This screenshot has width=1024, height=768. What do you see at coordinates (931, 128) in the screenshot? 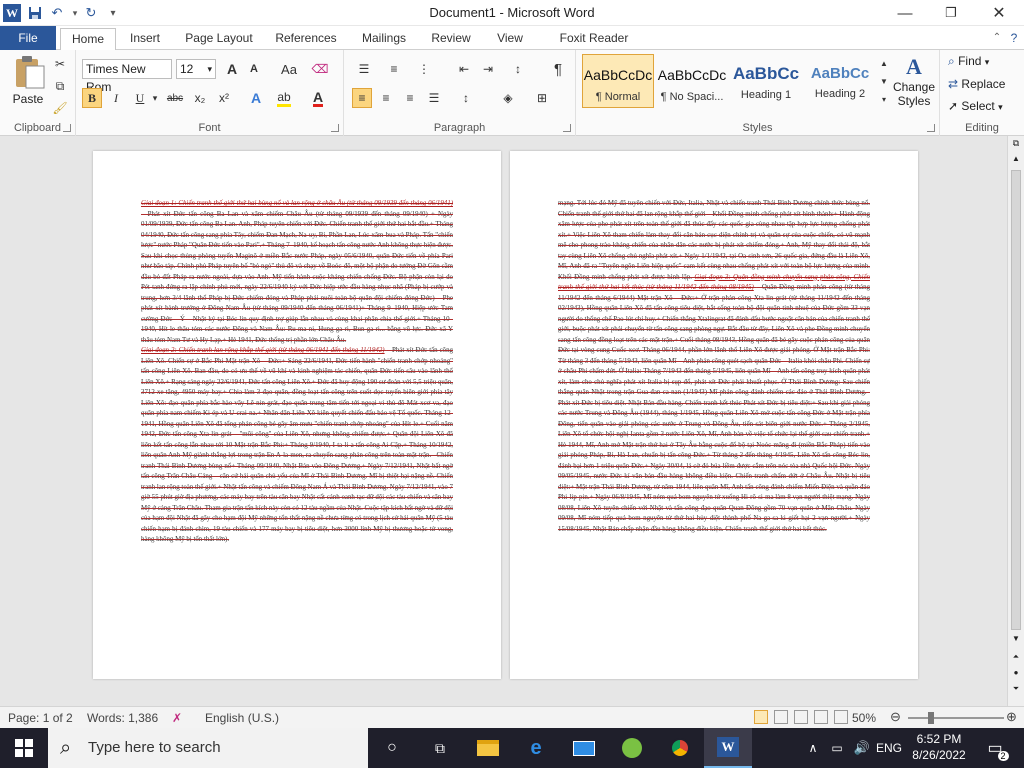
I see `styles-launcher-icon` at bounding box center [931, 128].